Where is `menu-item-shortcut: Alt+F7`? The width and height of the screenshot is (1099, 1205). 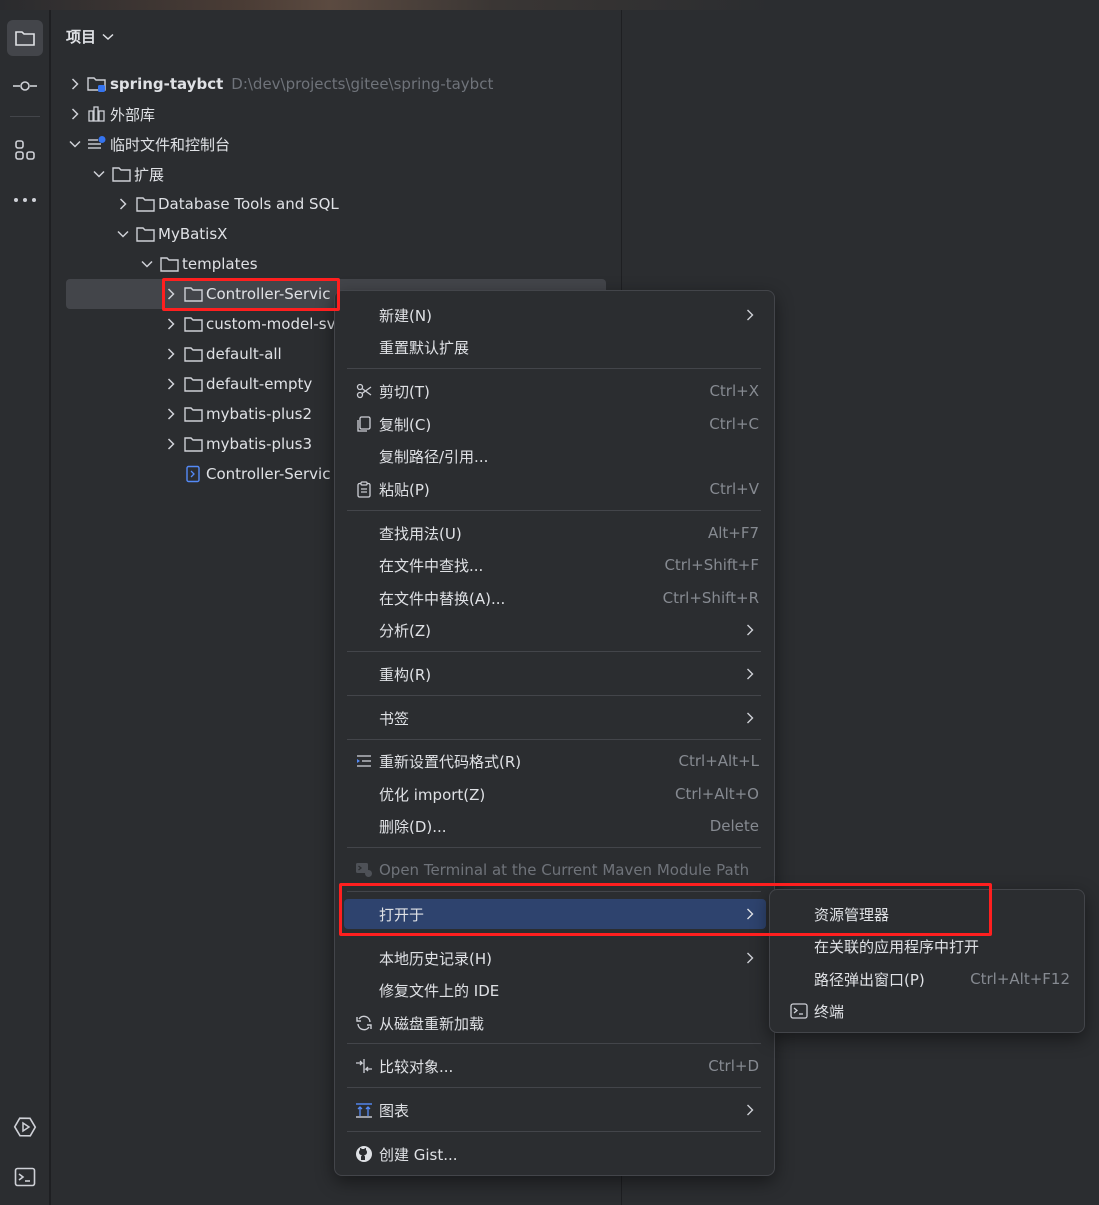
menu-item-shortcut: Alt+F7 is located at coordinates (733, 533).